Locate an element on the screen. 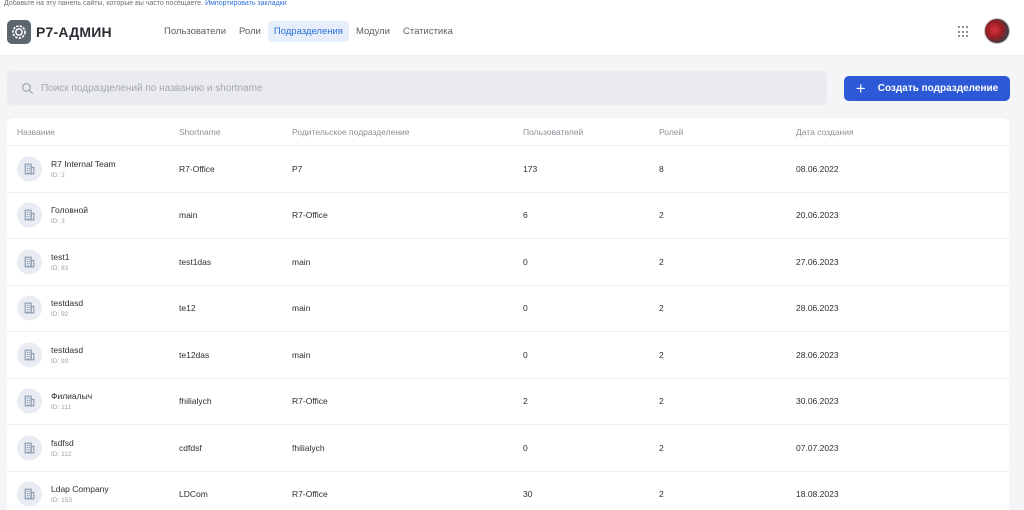  users-count-cell: 2 is located at coordinates (525, 401).